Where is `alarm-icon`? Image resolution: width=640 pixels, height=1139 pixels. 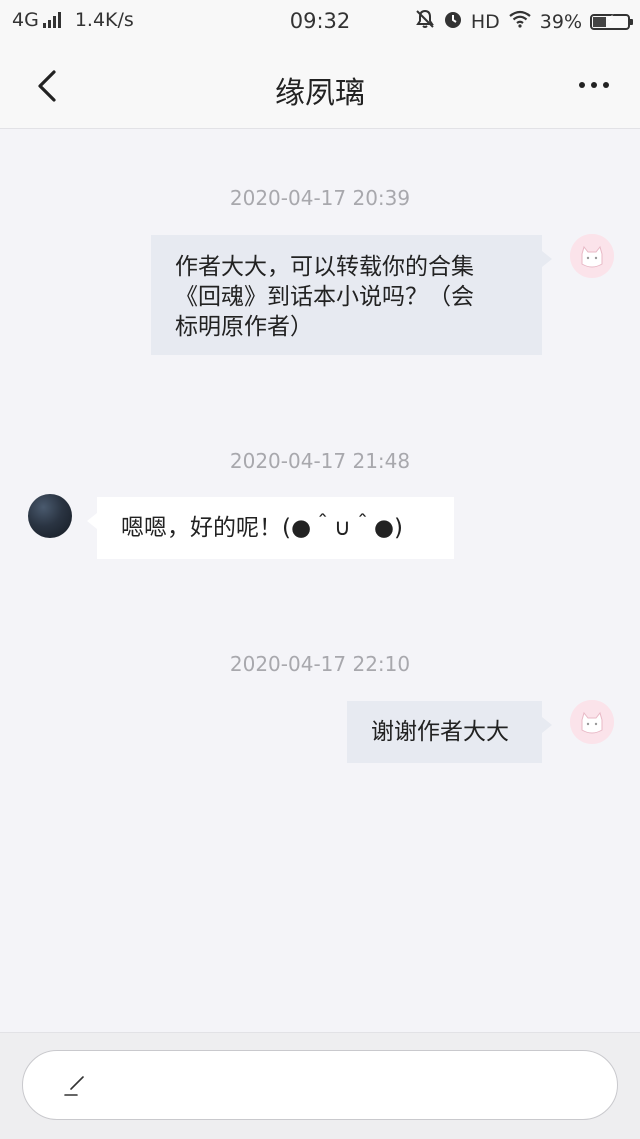 alarm-icon is located at coordinates (453, 21).